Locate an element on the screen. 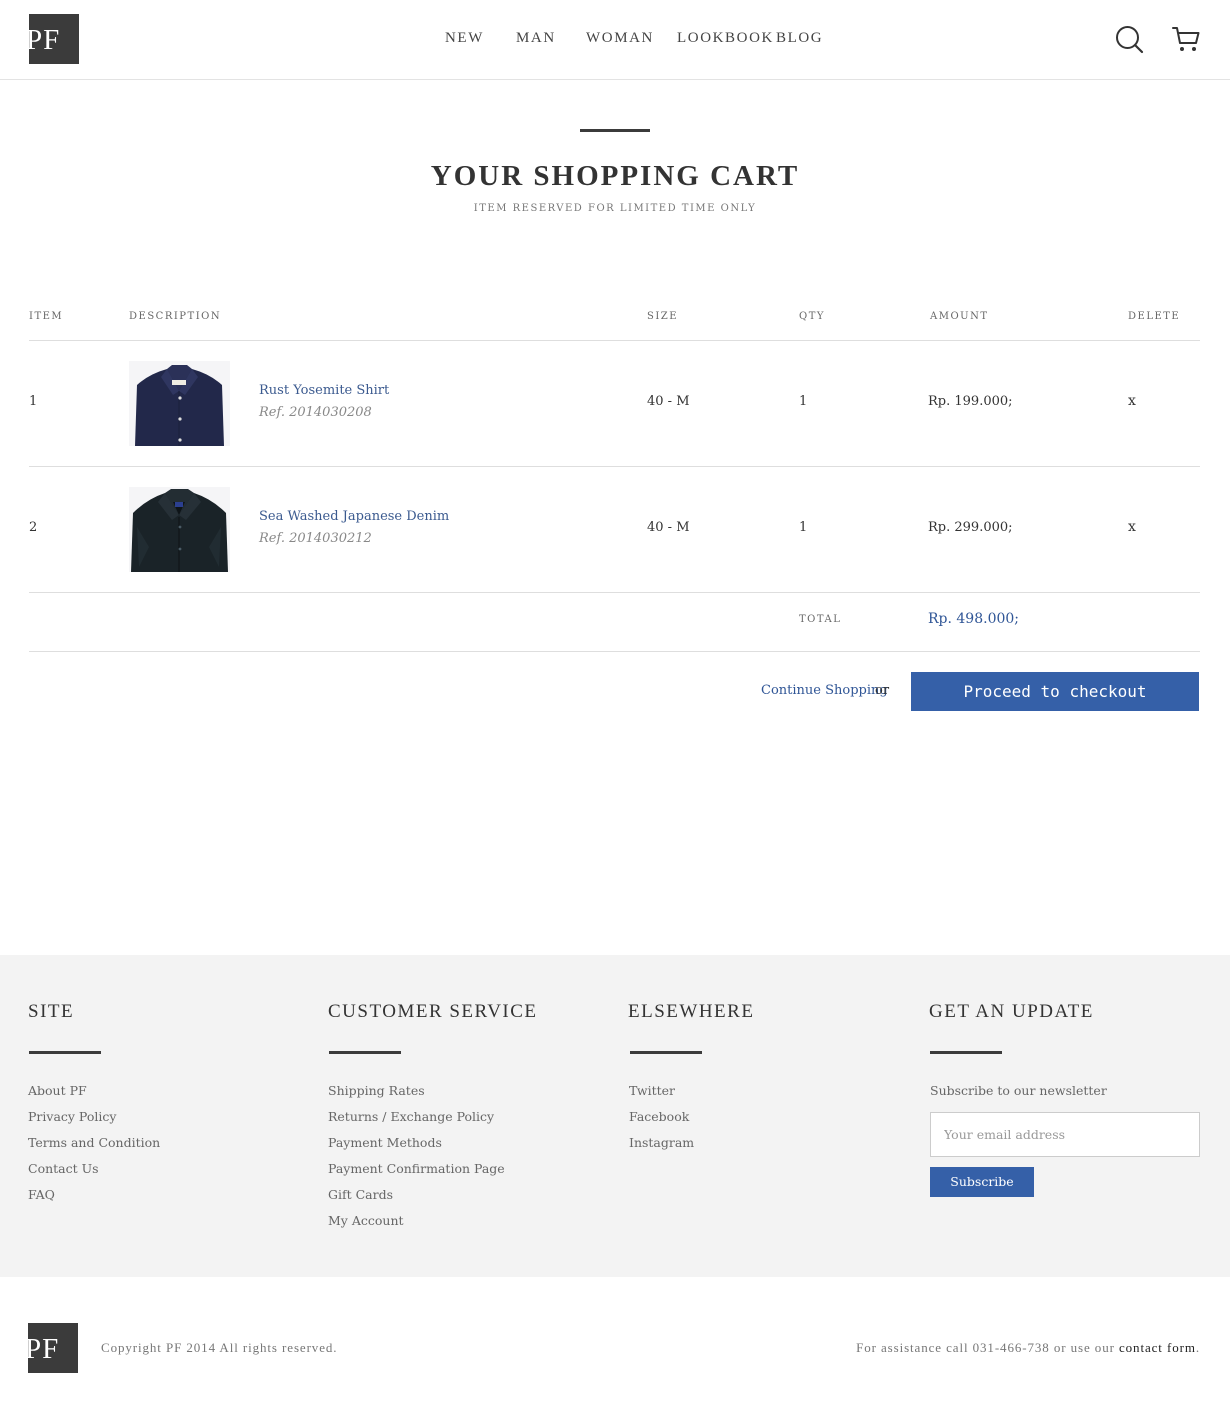 Image resolution: width=1230 pixels, height=1423 pixels. continue-shopping-link: Continue Shopping is located at coordinates (824, 690).